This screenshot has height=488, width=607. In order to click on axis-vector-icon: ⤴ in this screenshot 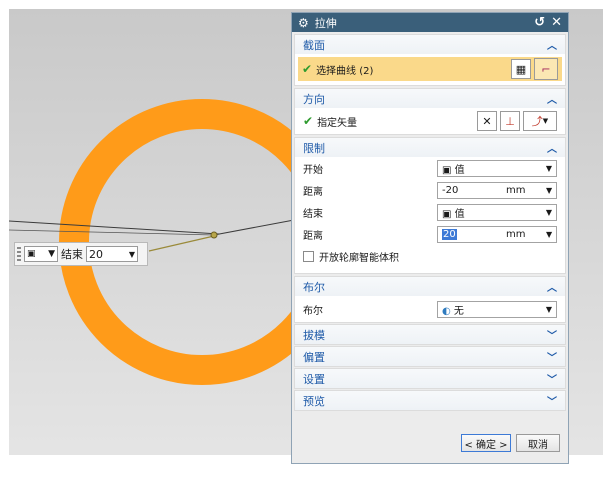, I will do `click(537, 121)`.